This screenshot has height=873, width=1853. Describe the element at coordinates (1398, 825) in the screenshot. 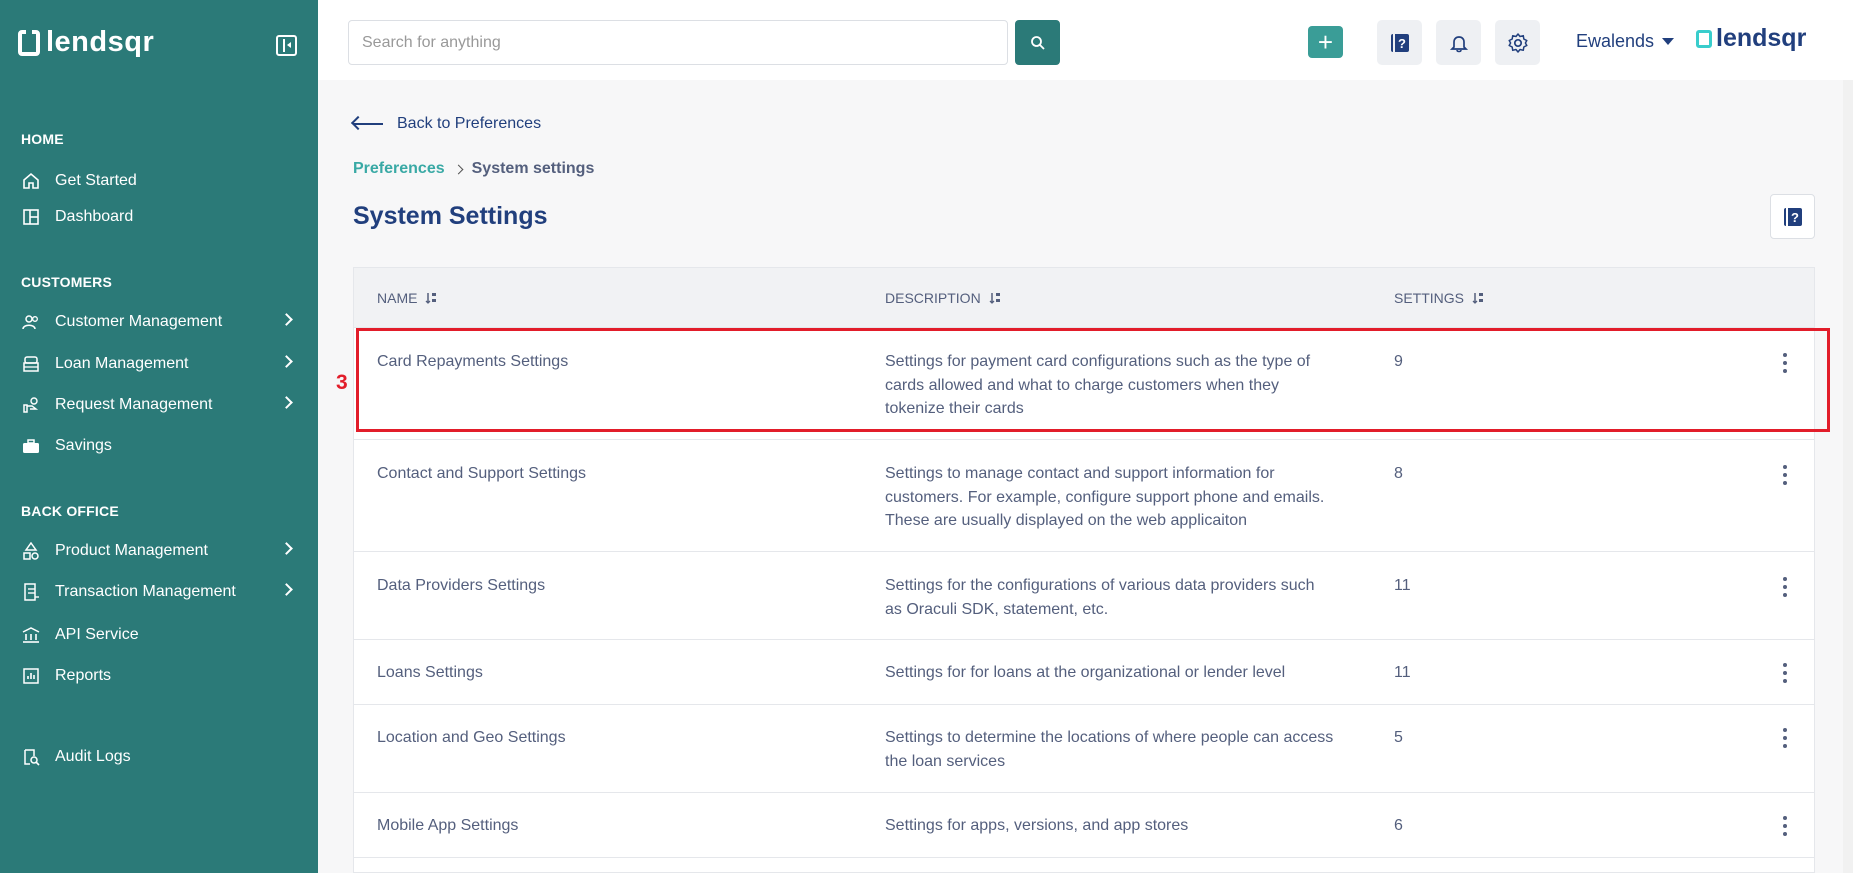

I see `row-settings-count: 6` at that location.